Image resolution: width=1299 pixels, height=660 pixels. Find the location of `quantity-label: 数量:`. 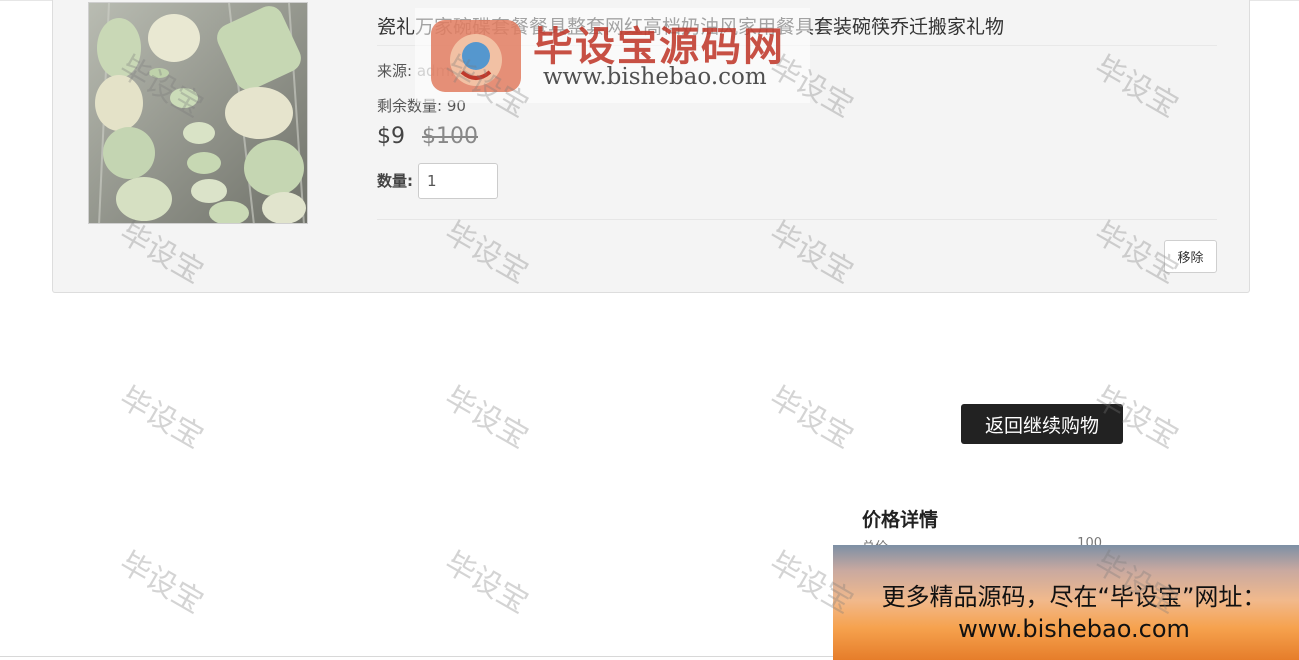

quantity-label: 数量: is located at coordinates (395, 181).